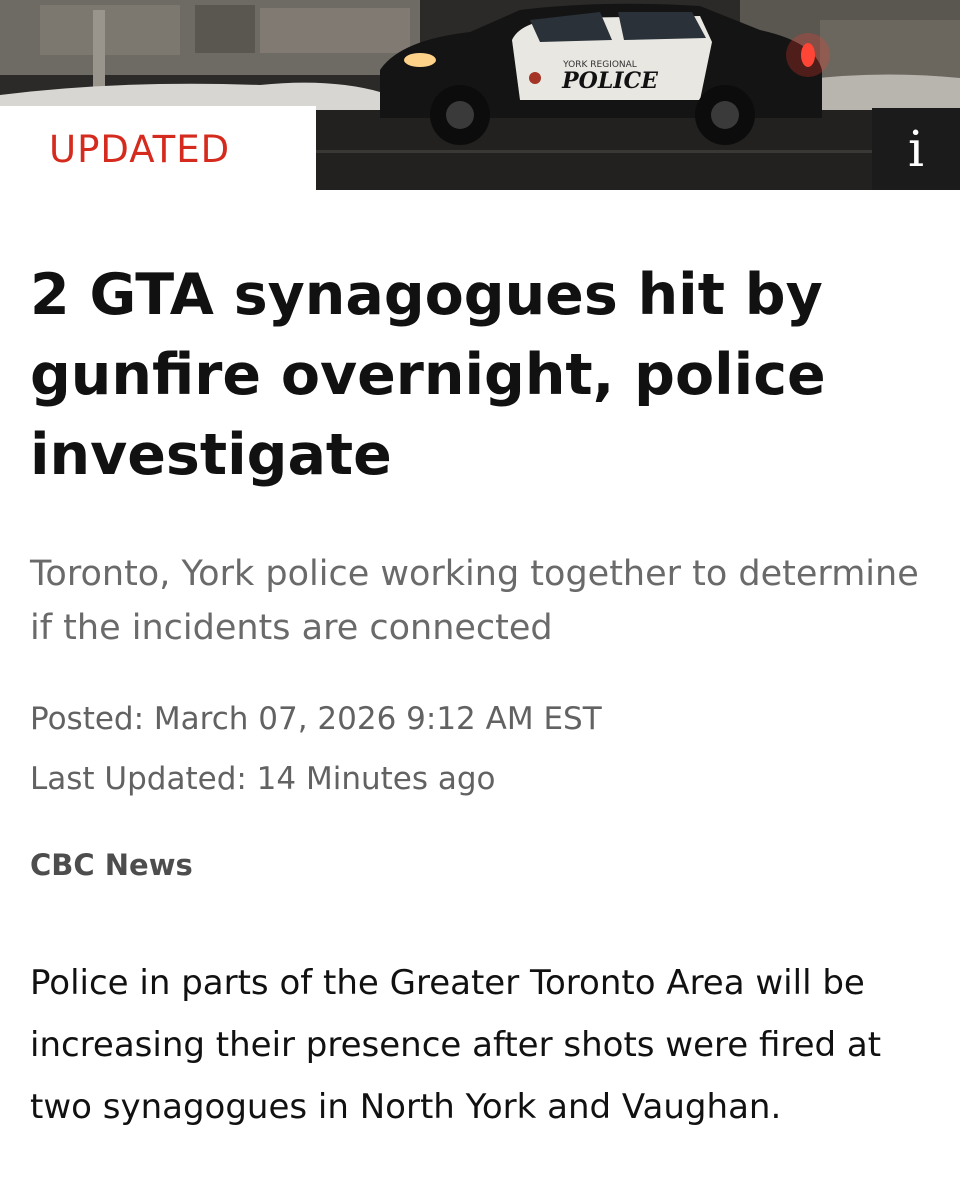  What do you see at coordinates (140, 149) in the screenshot?
I see `updated-badge: UPDATED` at bounding box center [140, 149].